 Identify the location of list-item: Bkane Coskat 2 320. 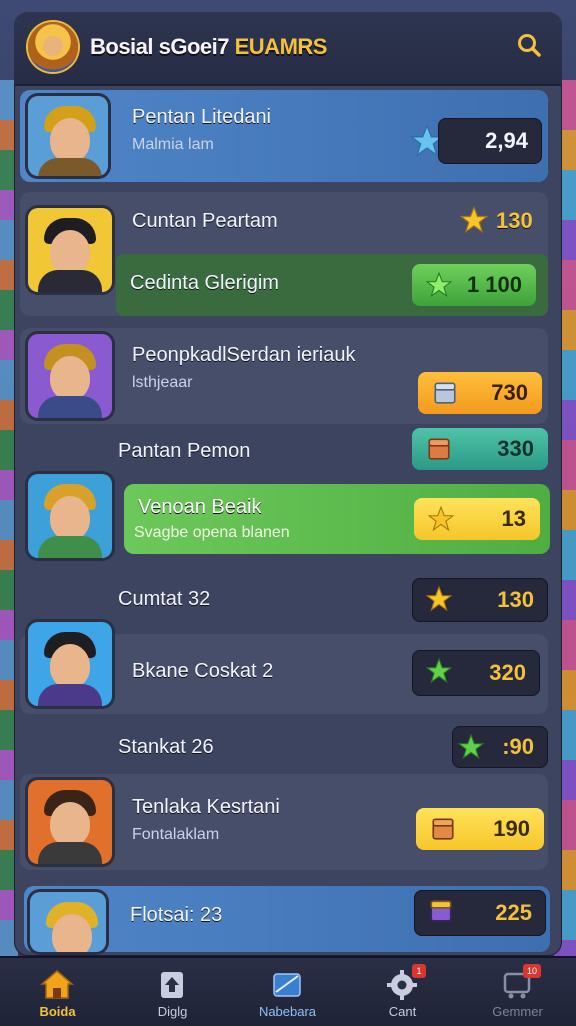
(284, 668).